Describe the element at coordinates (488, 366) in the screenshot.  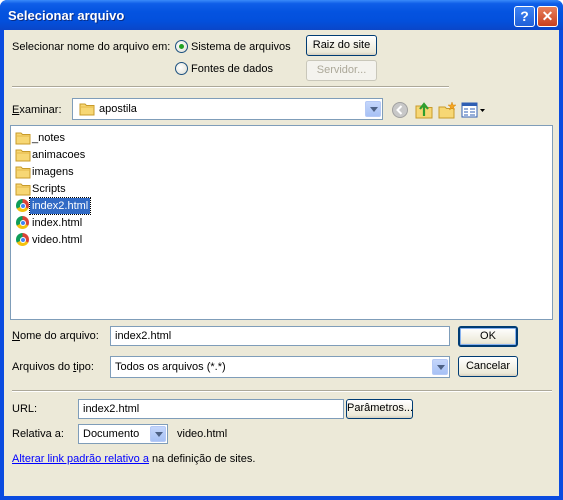
I see `cancel-button: Cancelar` at that location.